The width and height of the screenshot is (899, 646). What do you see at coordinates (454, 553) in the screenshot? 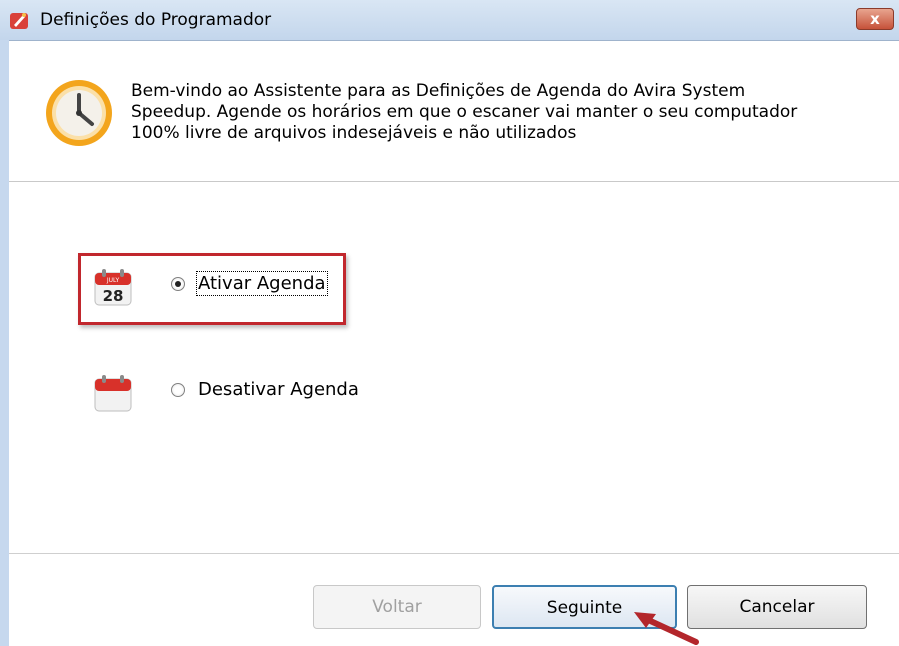
I see `footer-divider` at bounding box center [454, 553].